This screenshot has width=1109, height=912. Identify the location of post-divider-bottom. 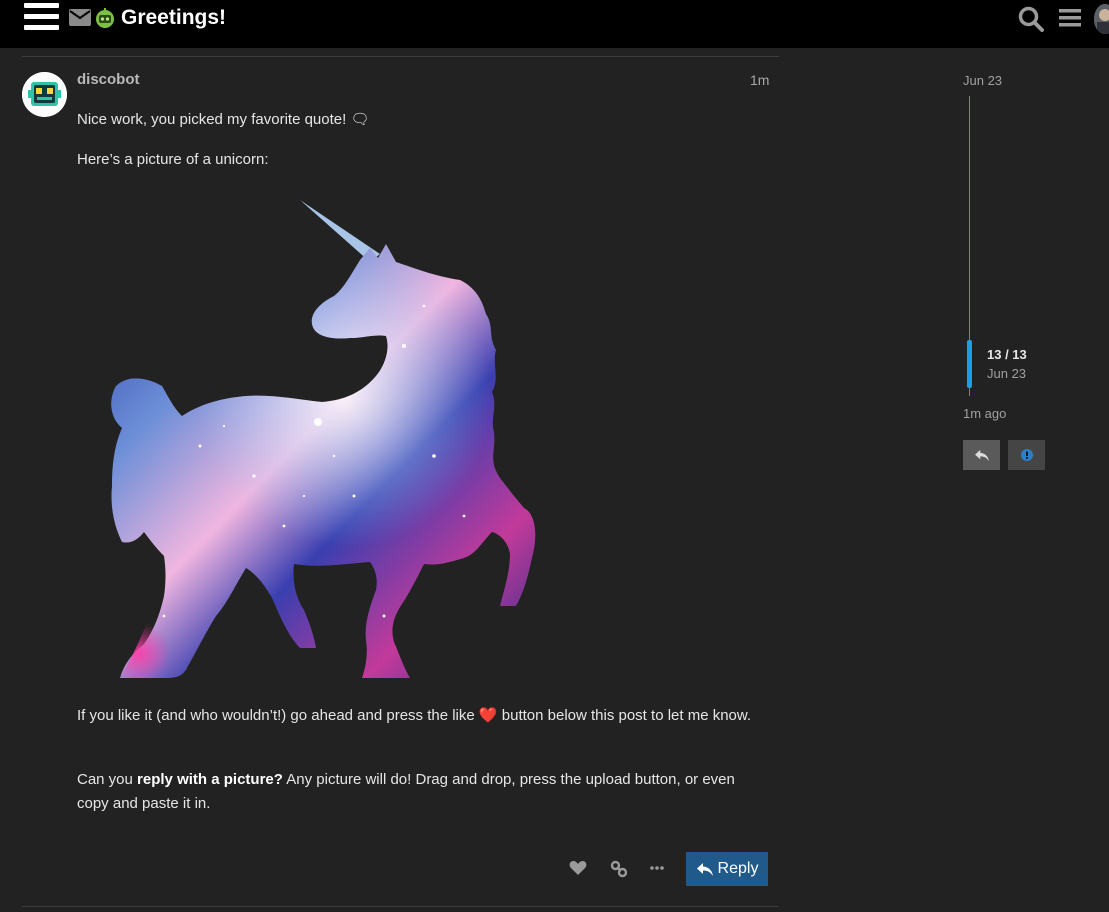
(400, 906).